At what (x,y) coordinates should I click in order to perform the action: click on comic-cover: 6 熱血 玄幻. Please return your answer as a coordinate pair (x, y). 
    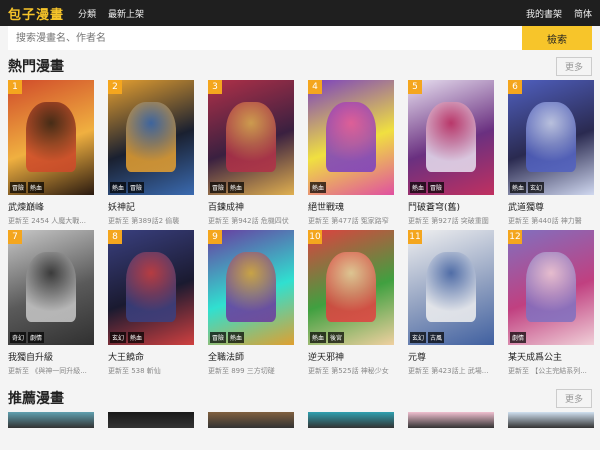
    Looking at the image, I should click on (551, 137).